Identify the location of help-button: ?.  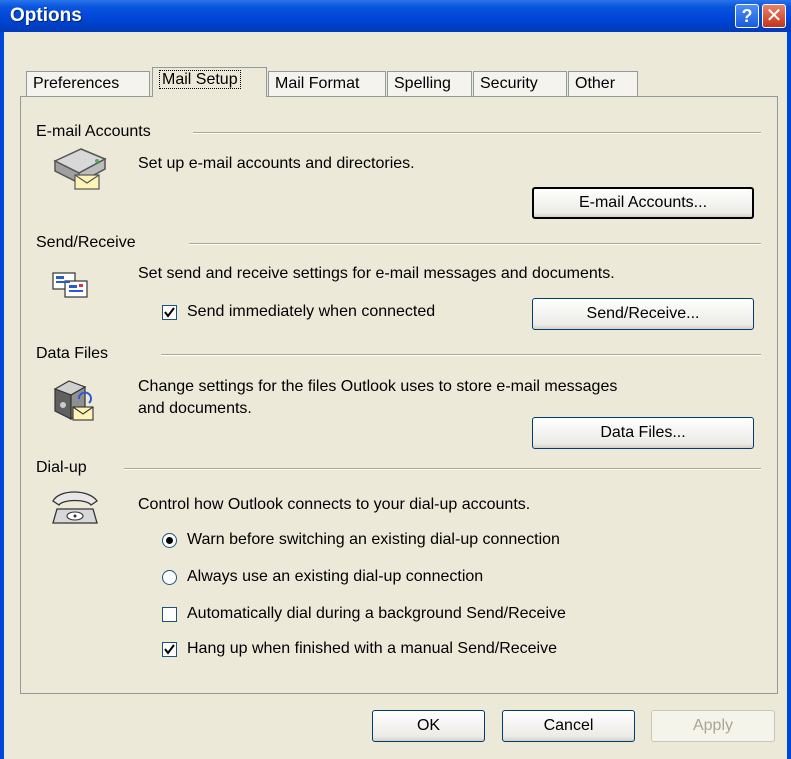
(747, 16).